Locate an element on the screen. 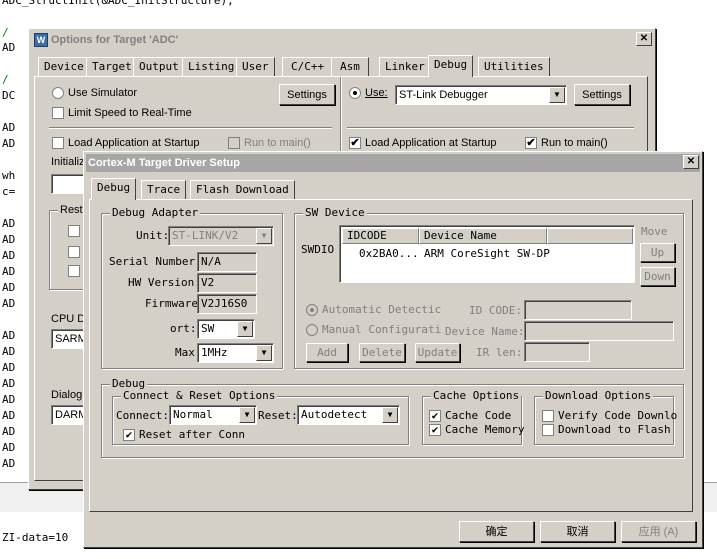 The height and width of the screenshot is (559, 717). tab-asm: Asm is located at coordinates (350, 67).